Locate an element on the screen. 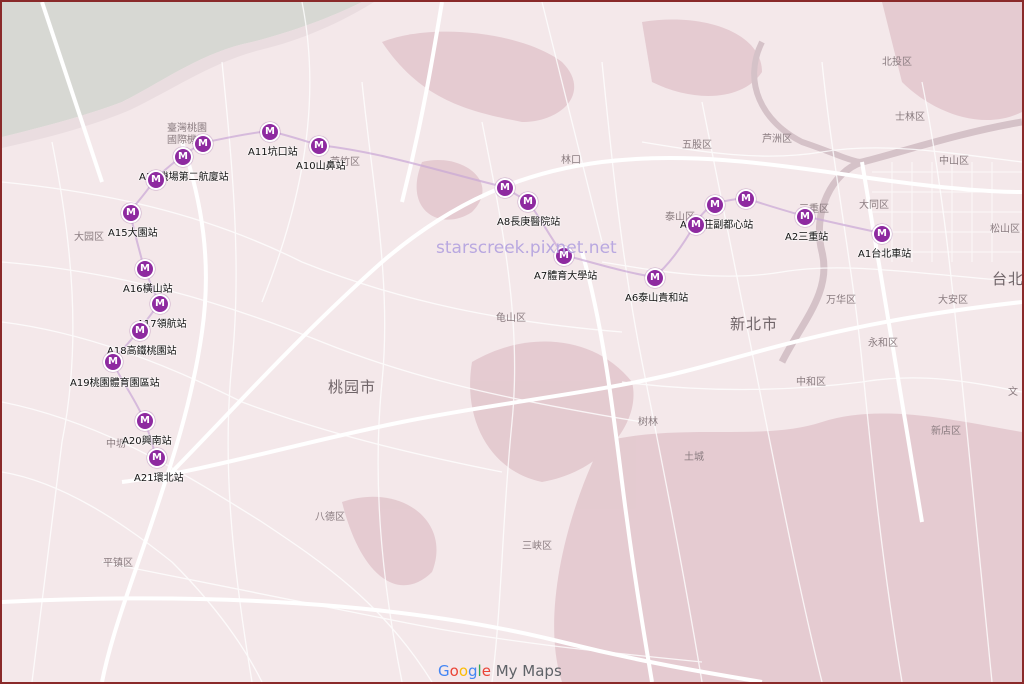 The image size is (1024, 684). metro-marker-icon-a12: M is located at coordinates (203, 144).